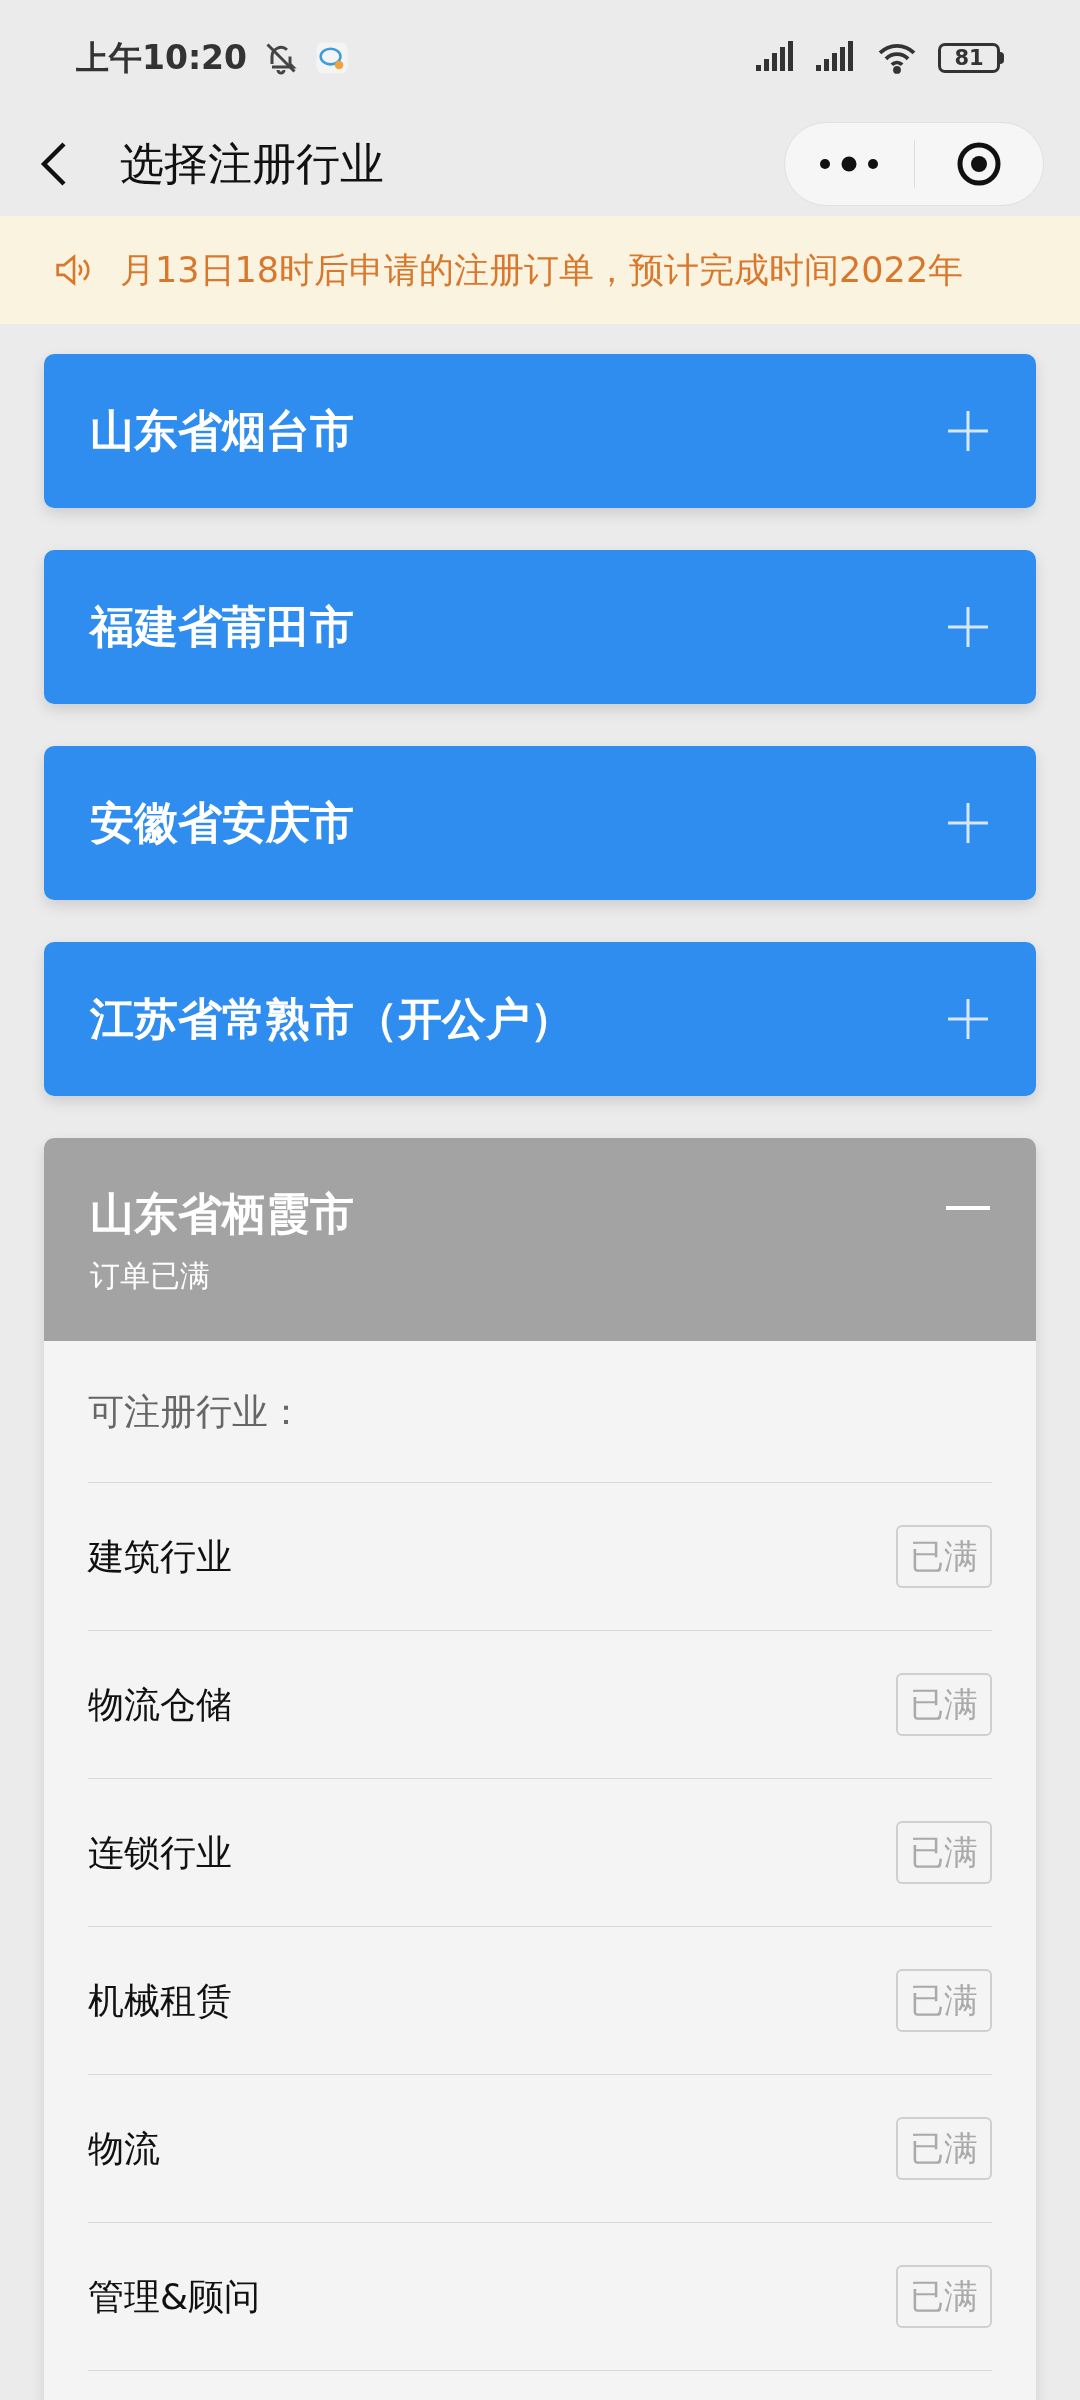 This screenshot has height=2400, width=1080. I want to click on region-name: 江苏省常熟市（开公户）, so click(332, 1019).